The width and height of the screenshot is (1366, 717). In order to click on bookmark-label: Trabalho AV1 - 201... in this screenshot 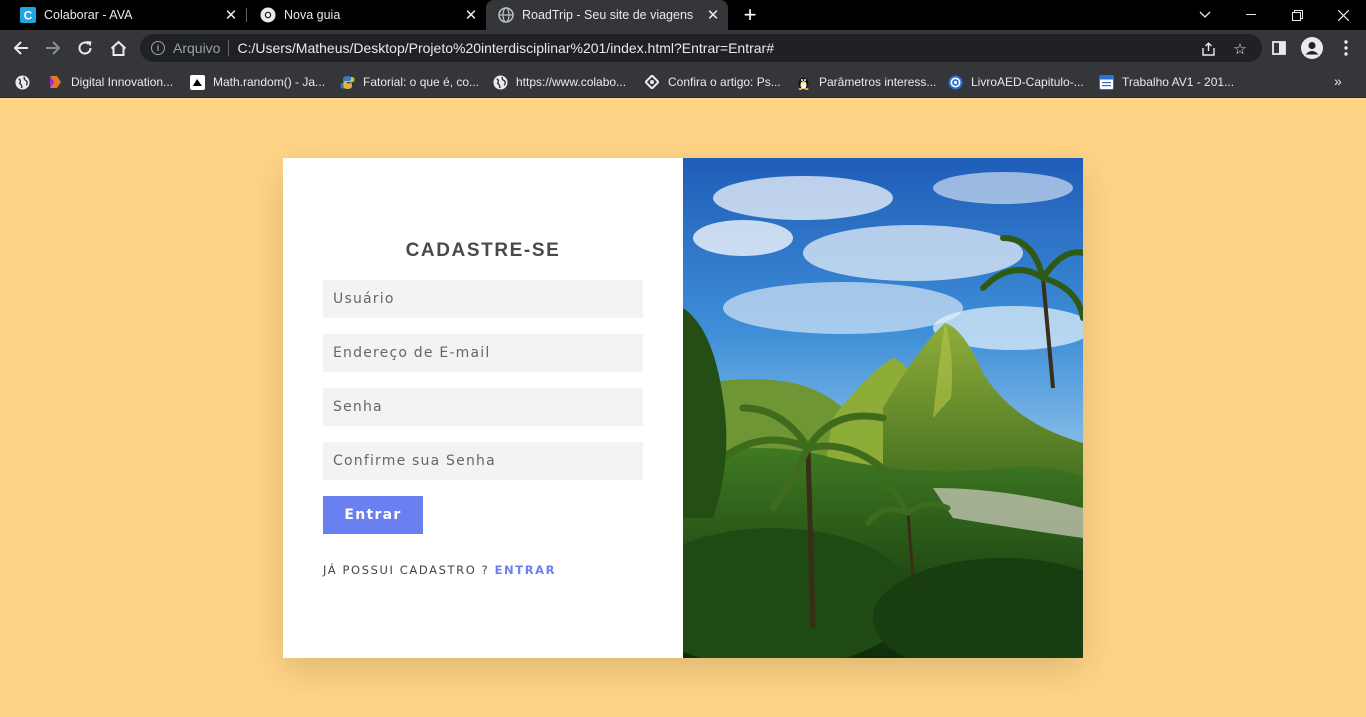, I will do `click(1178, 82)`.